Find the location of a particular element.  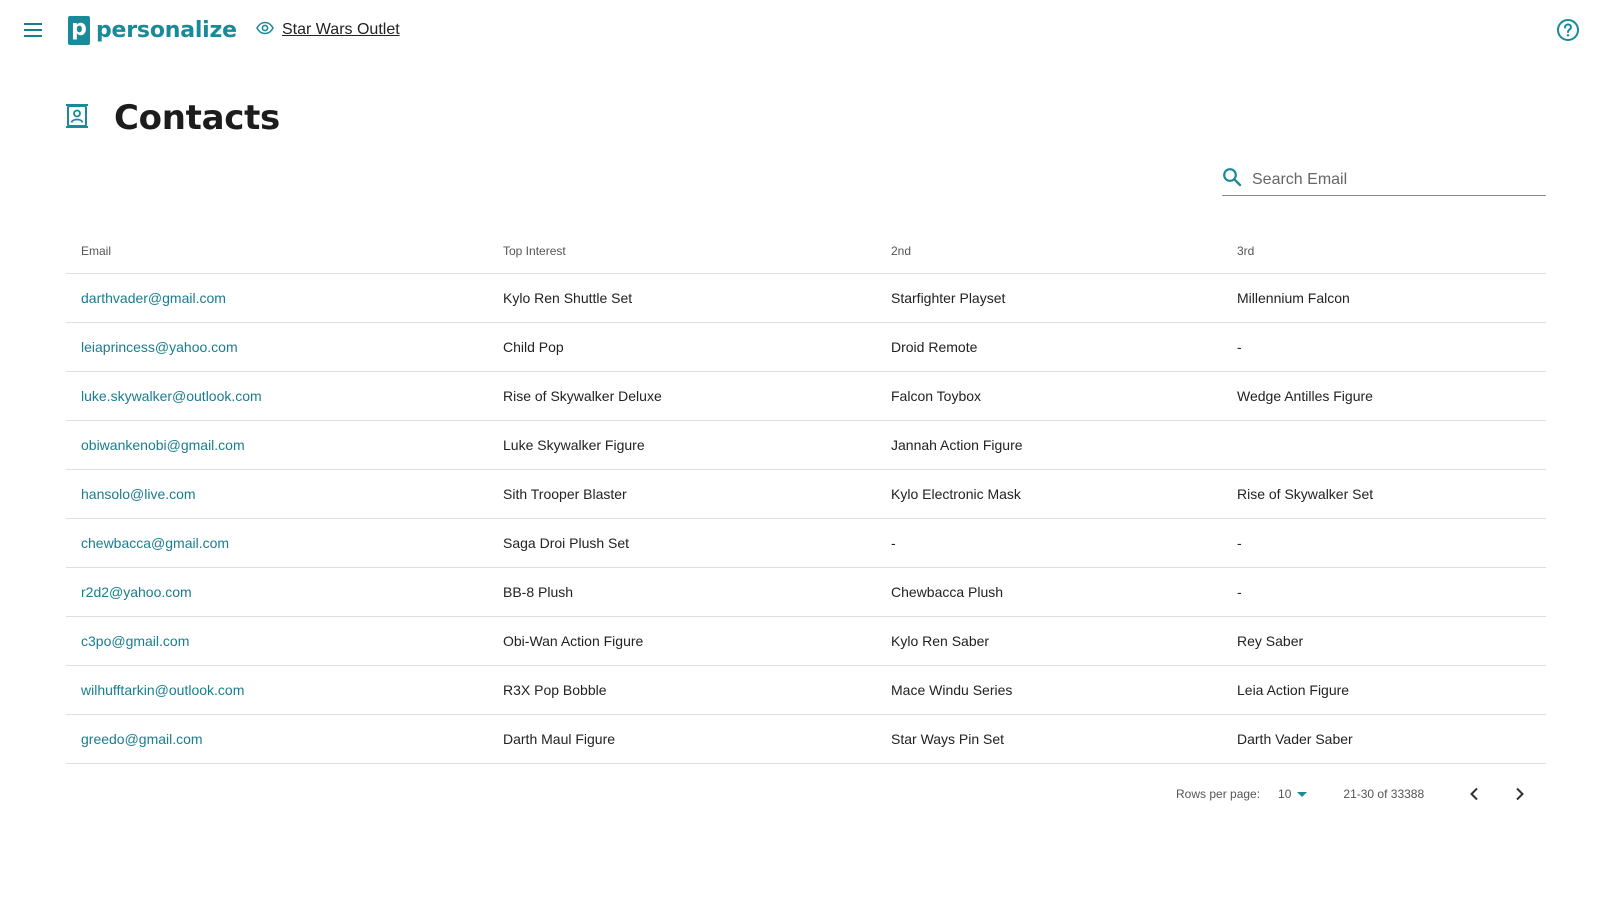

cell-3rd-interest: Rey Saber is located at coordinates (1270, 641).